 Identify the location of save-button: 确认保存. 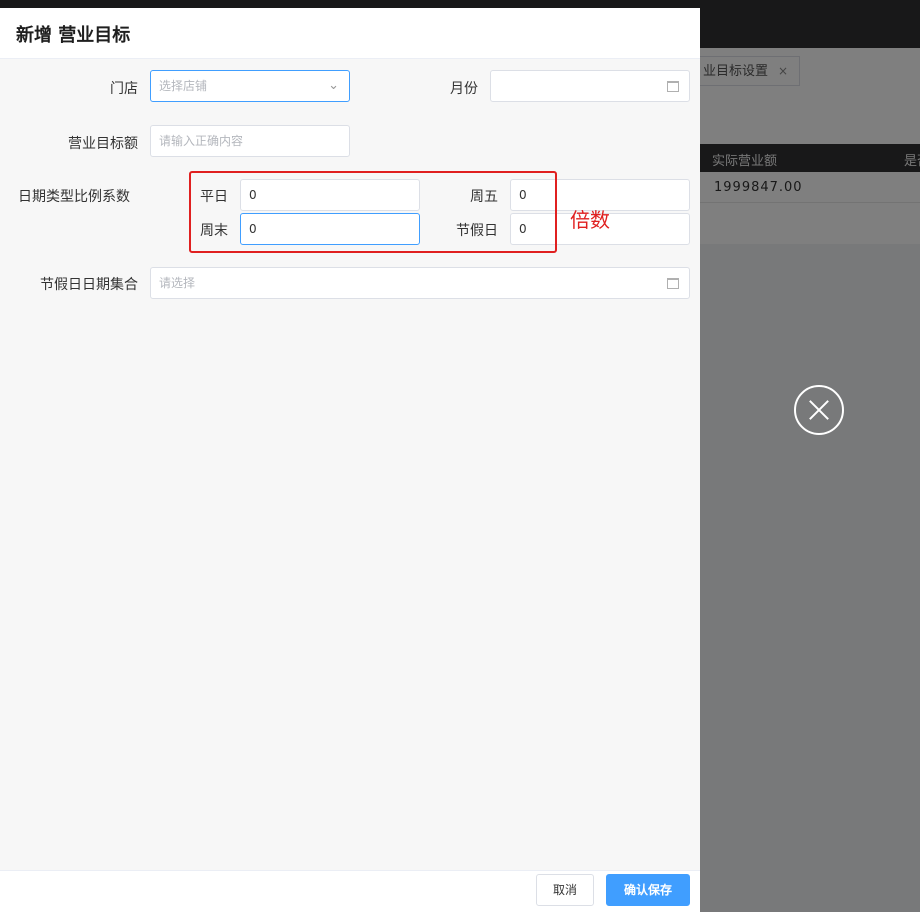
(648, 890).